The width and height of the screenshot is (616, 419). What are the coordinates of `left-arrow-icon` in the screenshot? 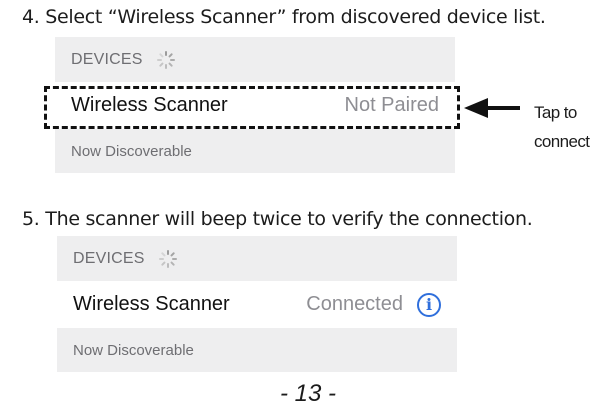 It's located at (492, 108).